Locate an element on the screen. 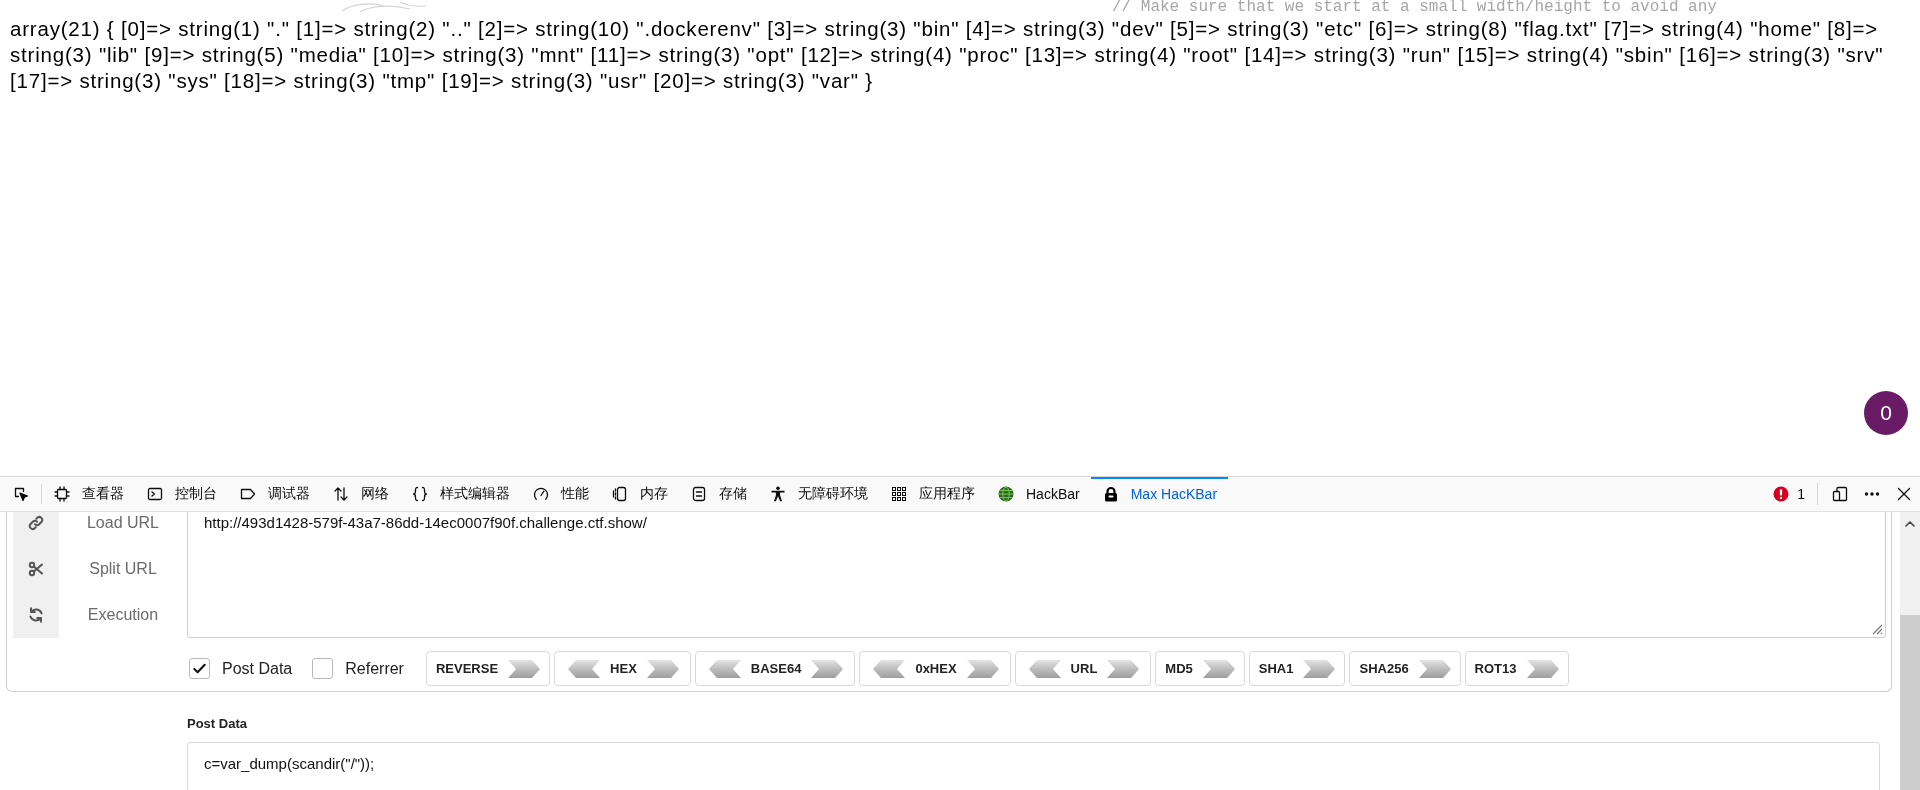  checkmark-icon is located at coordinates (199, 668).